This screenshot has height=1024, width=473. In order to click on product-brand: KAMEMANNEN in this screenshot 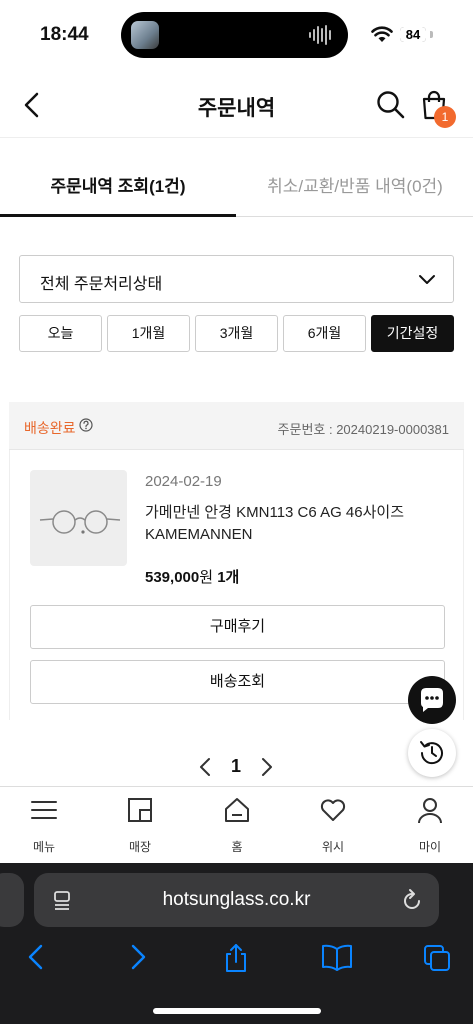, I will do `click(199, 534)`.